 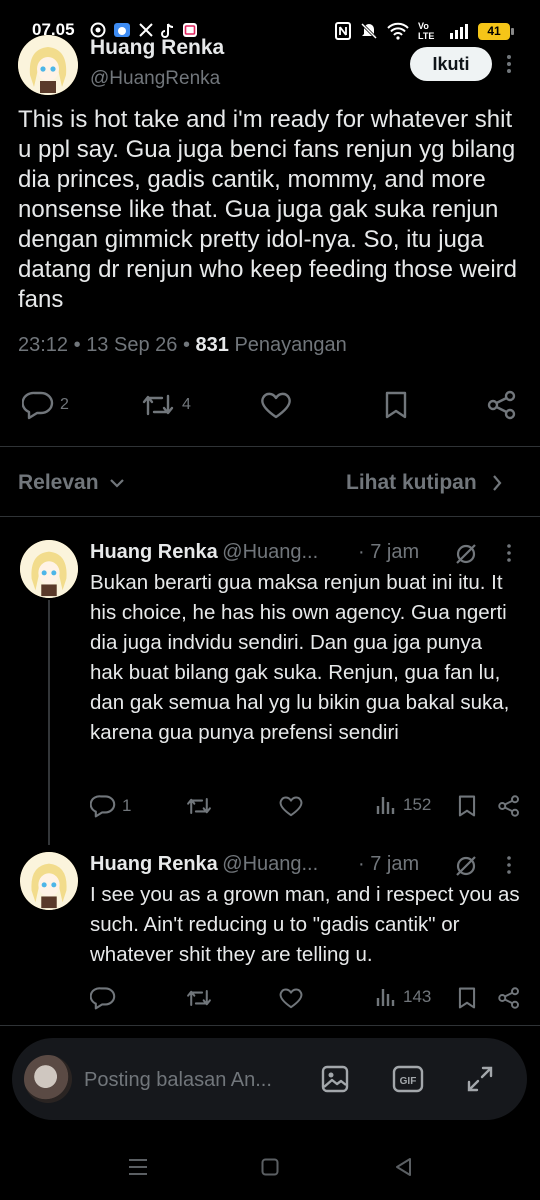 I want to click on signal-icon, so click(x=459, y=31).